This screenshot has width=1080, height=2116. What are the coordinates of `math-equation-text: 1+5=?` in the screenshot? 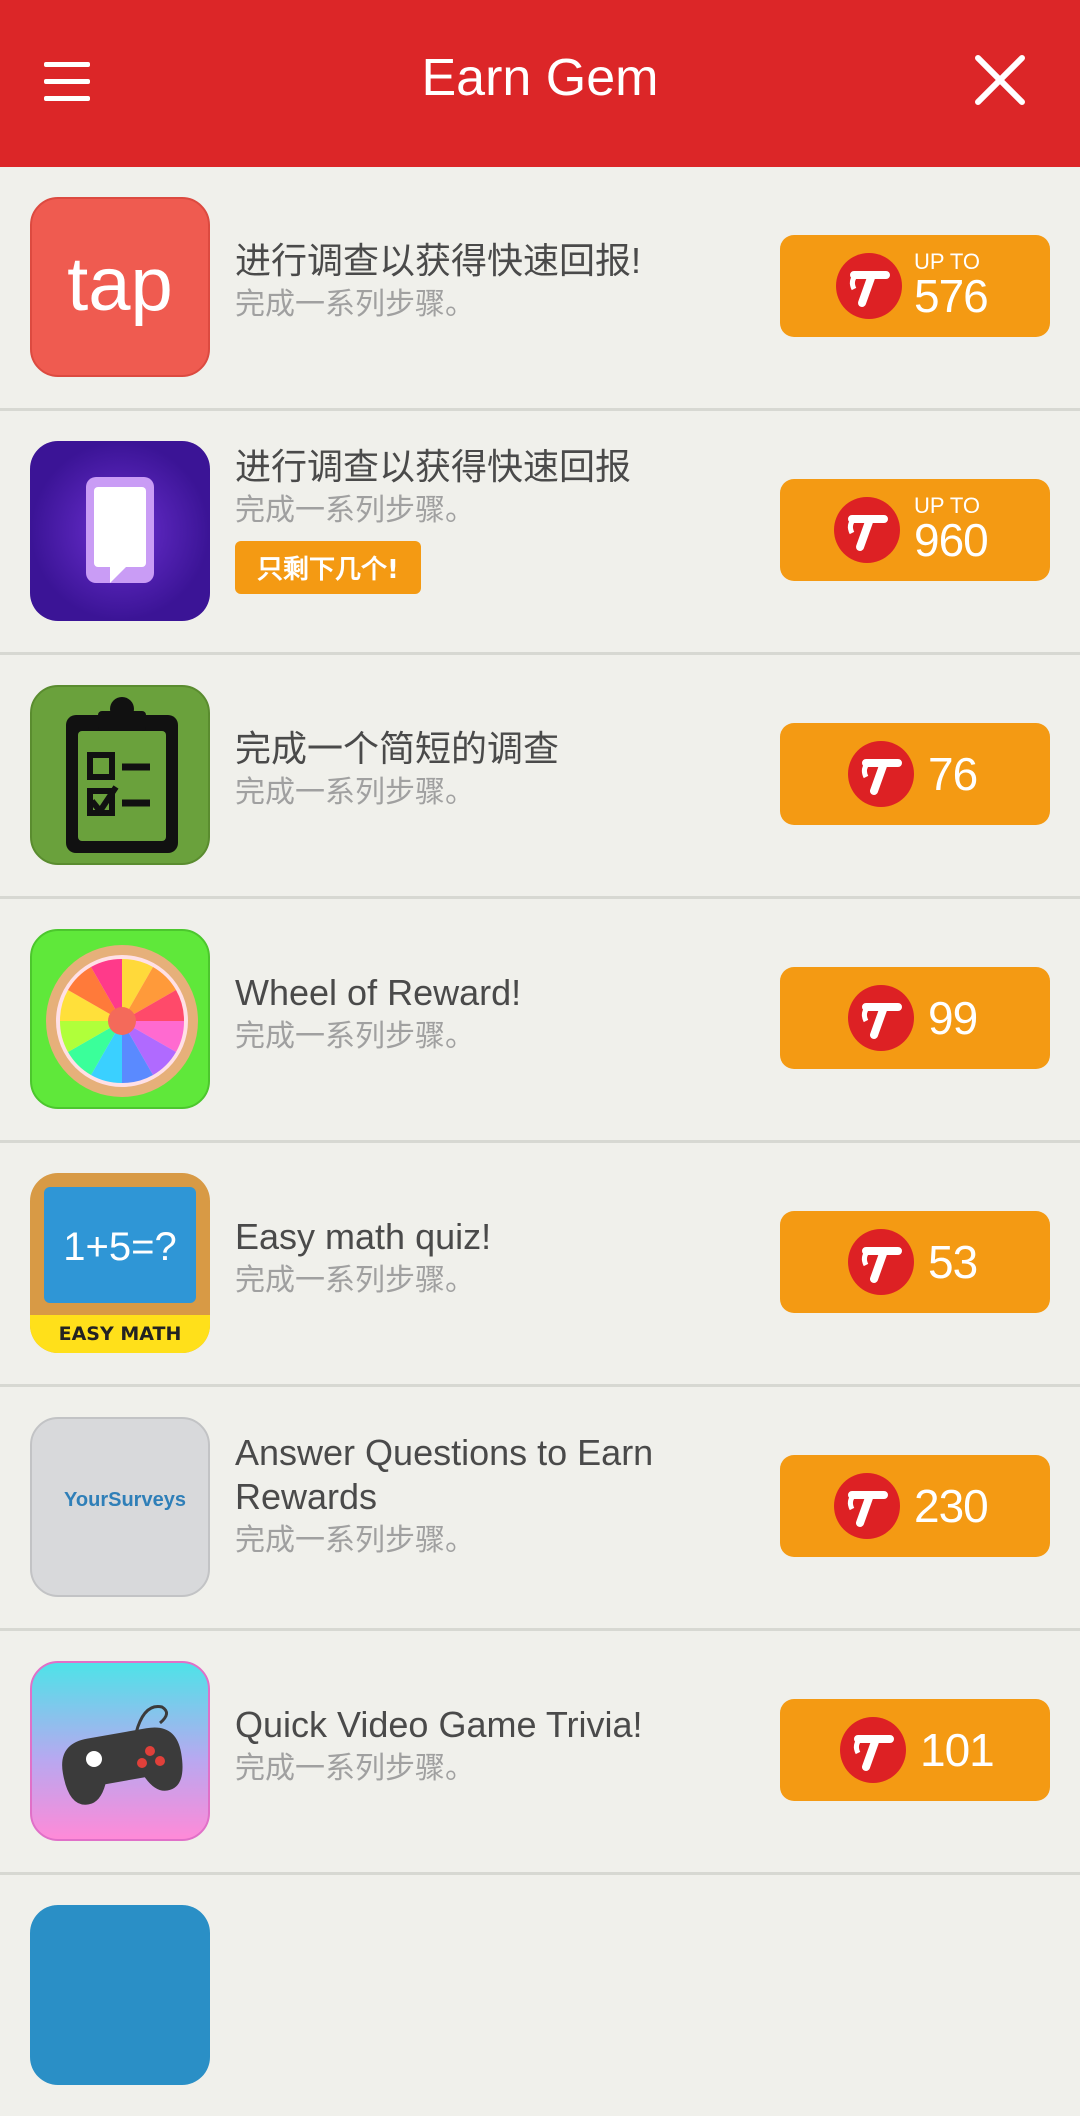 It's located at (120, 1247).